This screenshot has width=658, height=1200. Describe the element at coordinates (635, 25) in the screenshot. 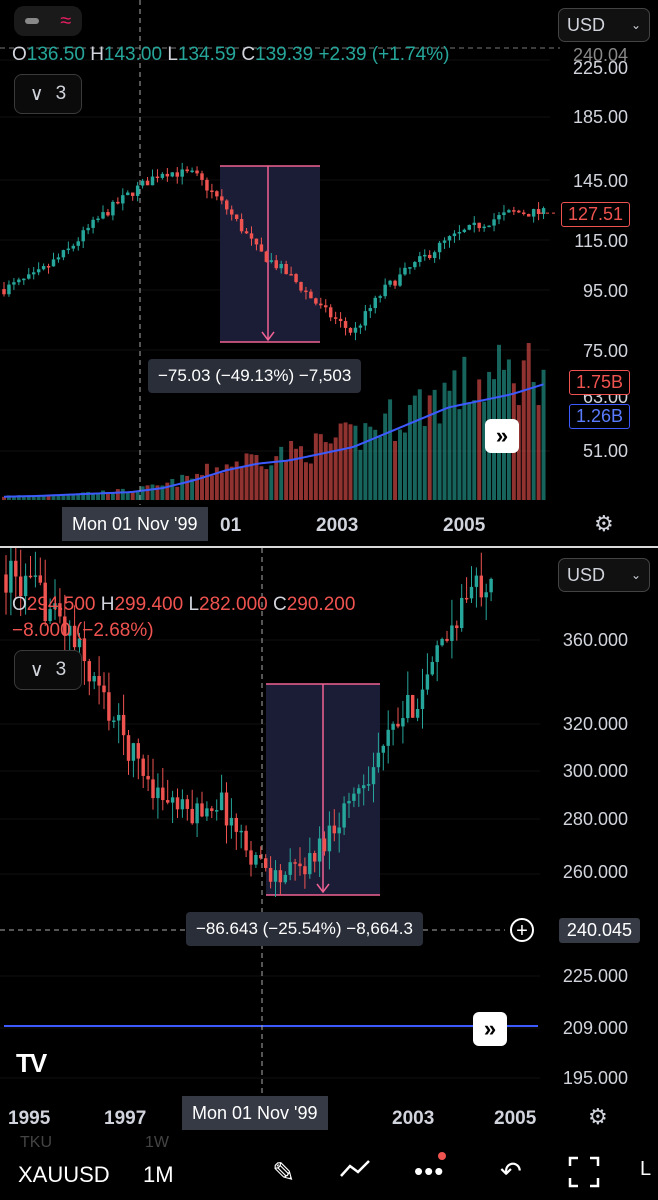

I see `chevron-down-icon: ⌄` at that location.